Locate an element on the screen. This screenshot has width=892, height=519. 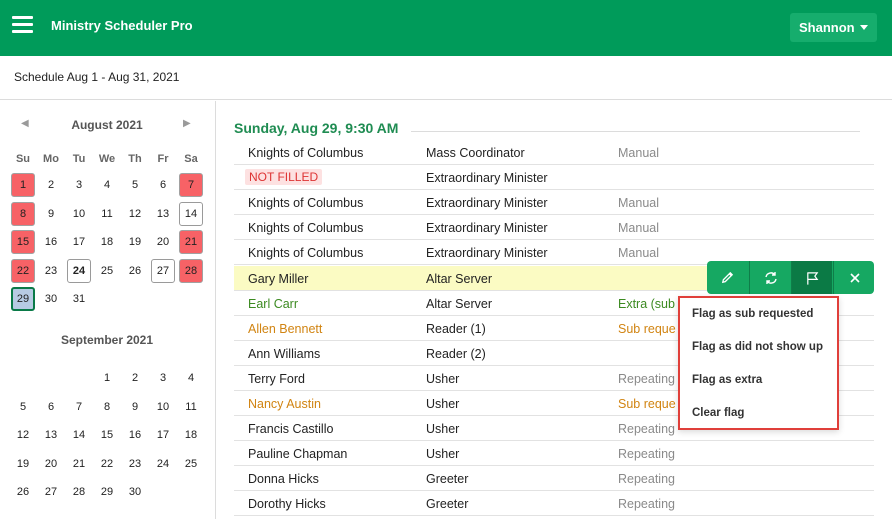
hamburger-menu-icon is located at coordinates (22, 25).